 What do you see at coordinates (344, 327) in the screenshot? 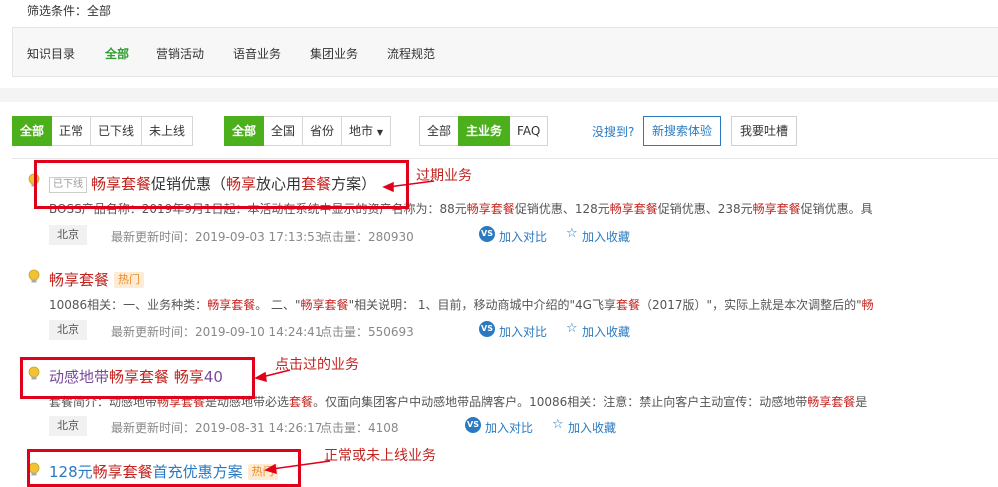
I see `annotation-arrows` at bounding box center [344, 327].